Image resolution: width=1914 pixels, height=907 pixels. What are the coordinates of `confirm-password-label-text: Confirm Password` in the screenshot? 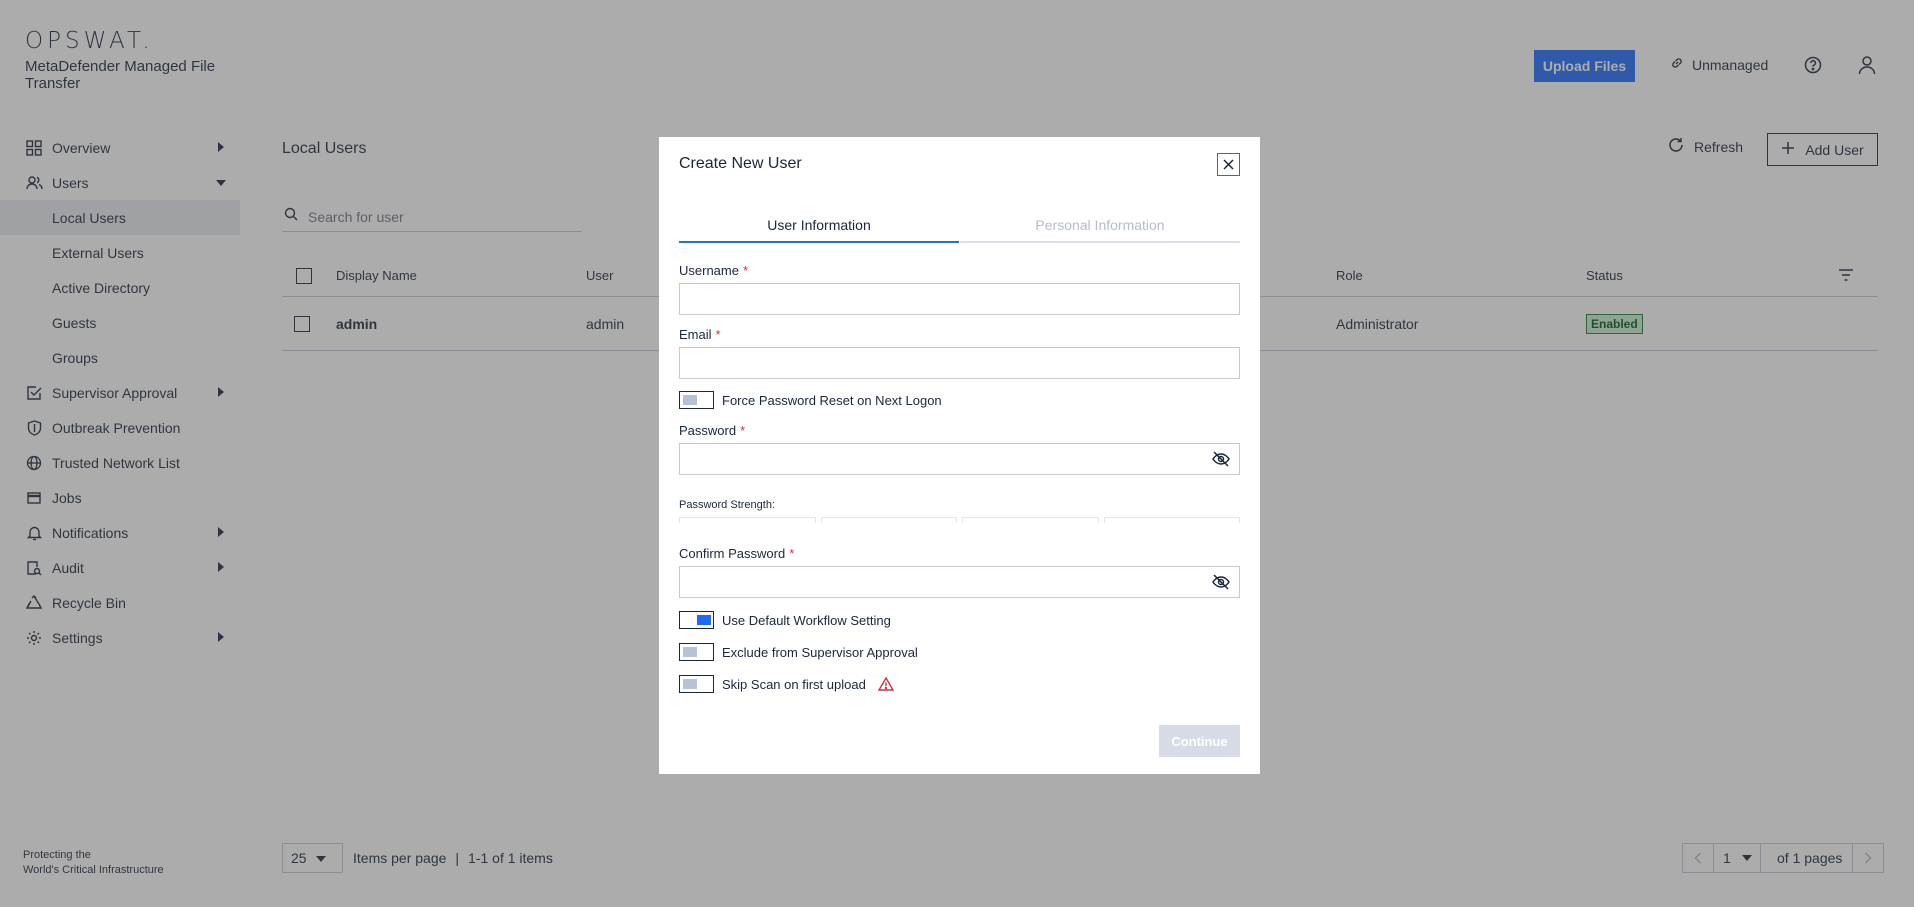 It's located at (732, 553).